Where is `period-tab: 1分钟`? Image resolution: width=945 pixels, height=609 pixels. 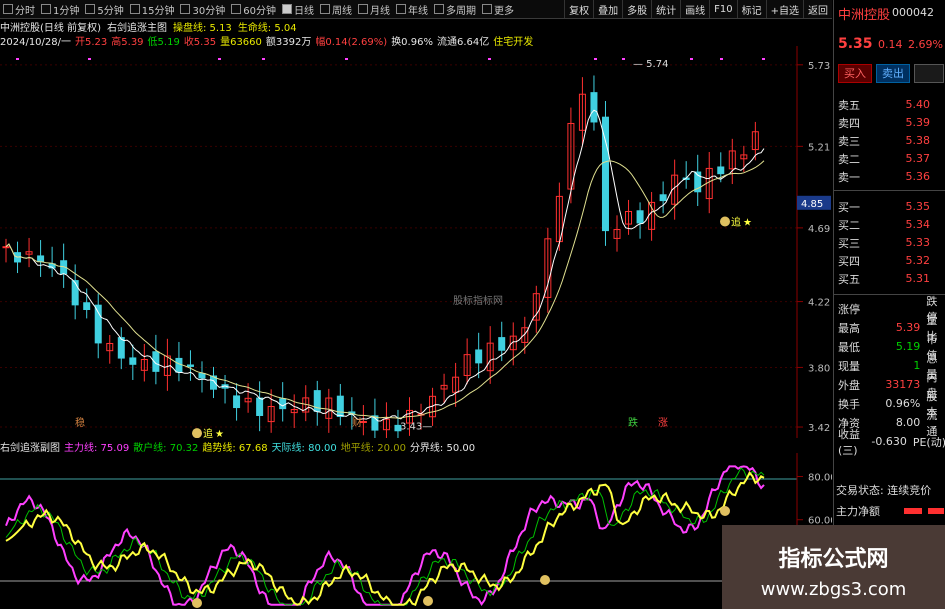 period-tab: 1分钟 is located at coordinates (60, 9).